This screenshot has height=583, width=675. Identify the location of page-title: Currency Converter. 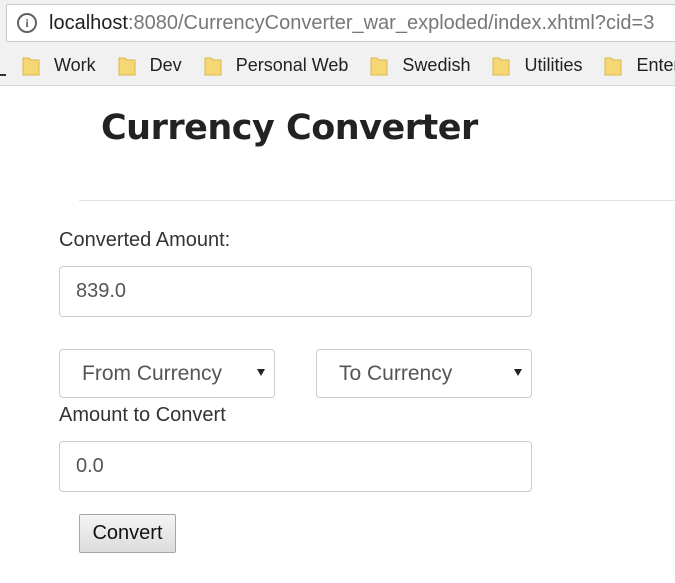
(289, 128).